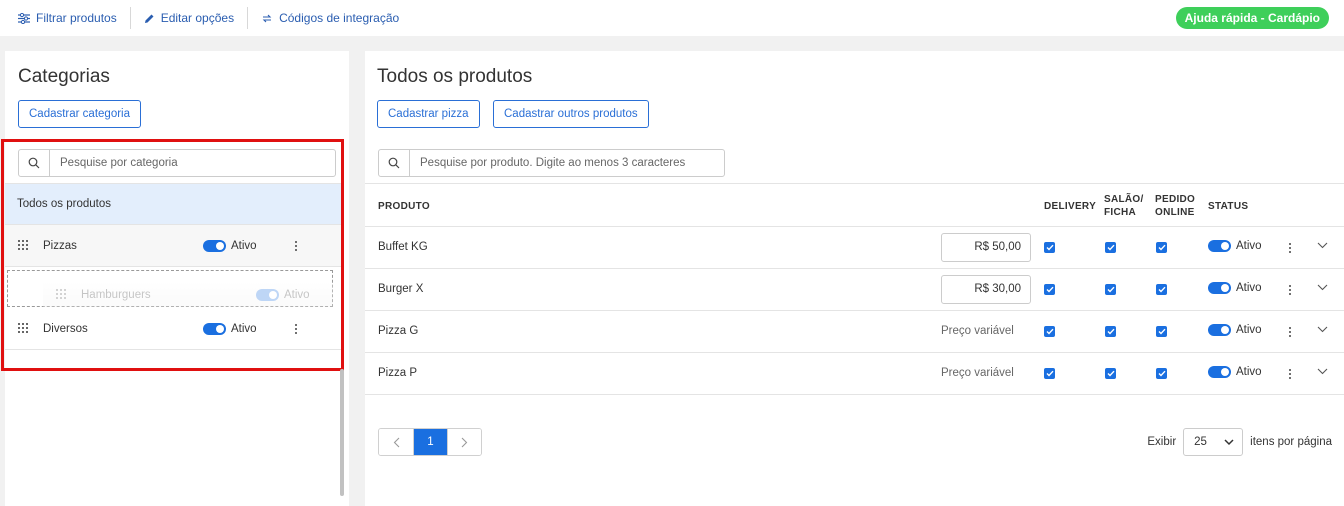 This screenshot has width=1344, height=506. I want to click on filter-products-button: Filtrar produtos, so click(67, 18).